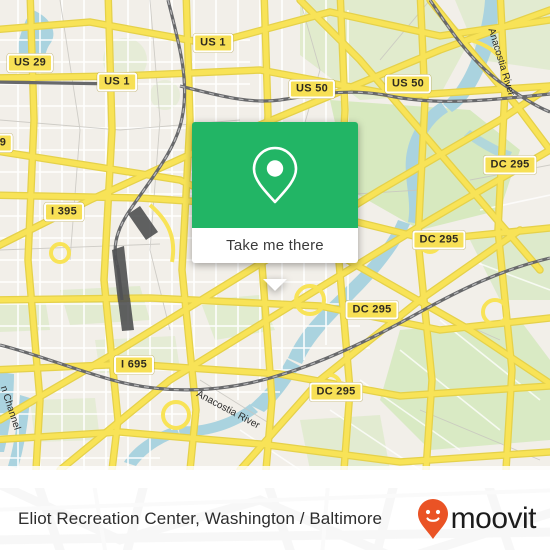  I want to click on callout-header, so click(275, 175).